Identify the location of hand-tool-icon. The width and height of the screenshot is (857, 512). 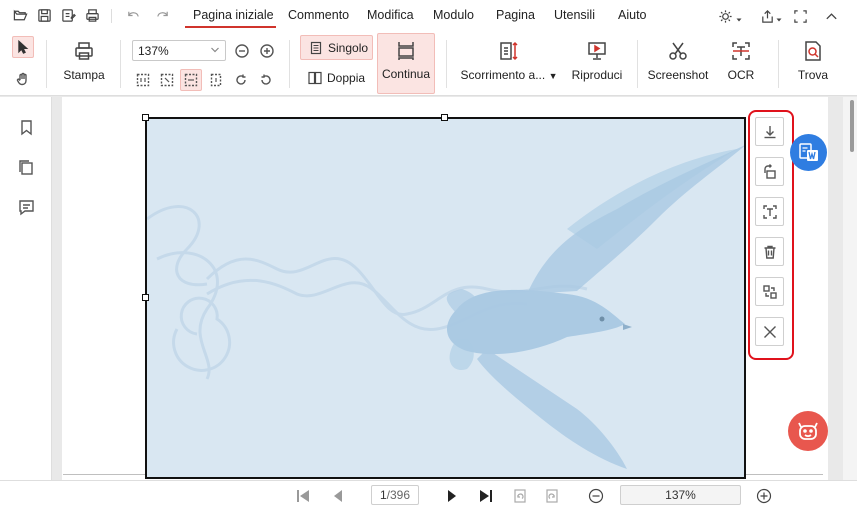
(23, 79).